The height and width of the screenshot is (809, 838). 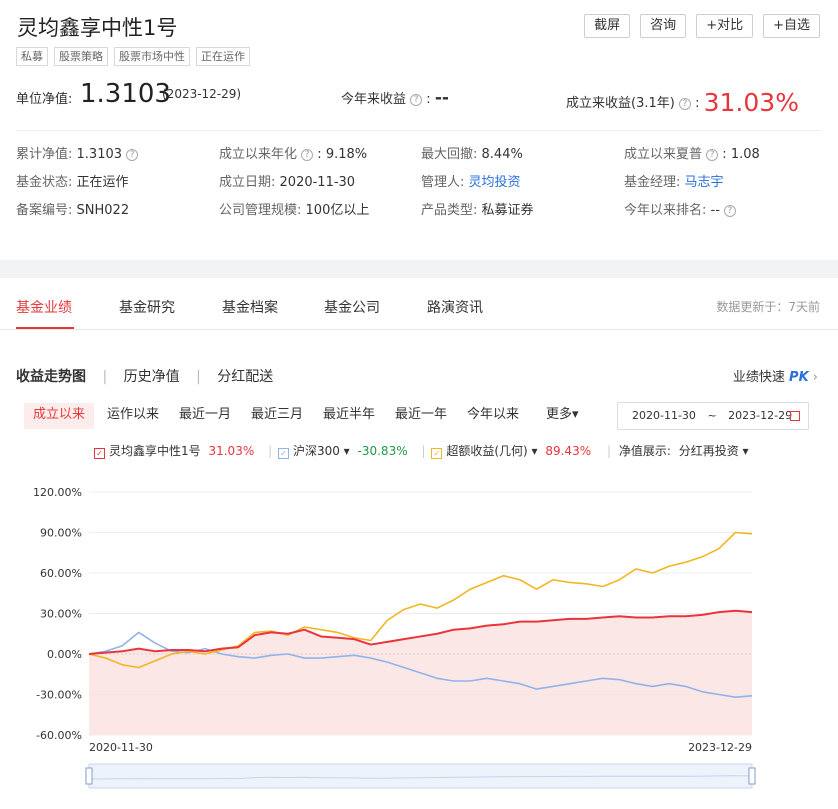 I want to click on ytd-return: 今年来收益 ? : --, so click(x=395, y=98).